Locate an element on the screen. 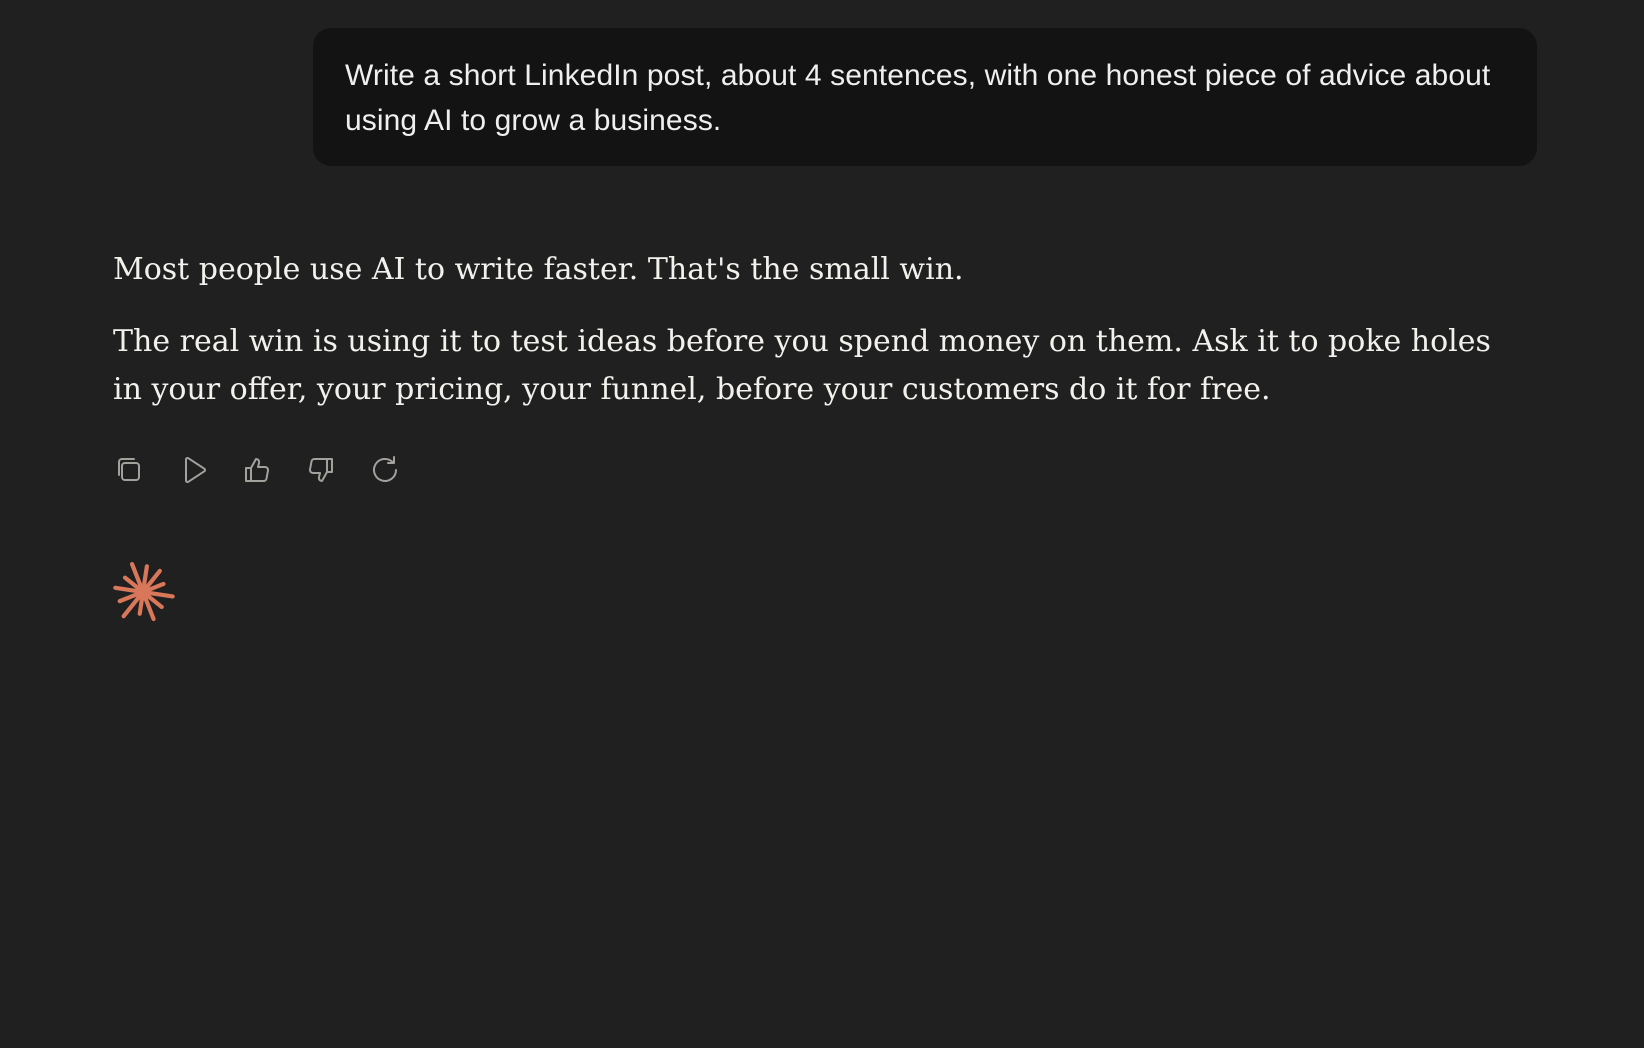 This screenshot has height=1048, width=1644. copy-button is located at coordinates (129, 470).